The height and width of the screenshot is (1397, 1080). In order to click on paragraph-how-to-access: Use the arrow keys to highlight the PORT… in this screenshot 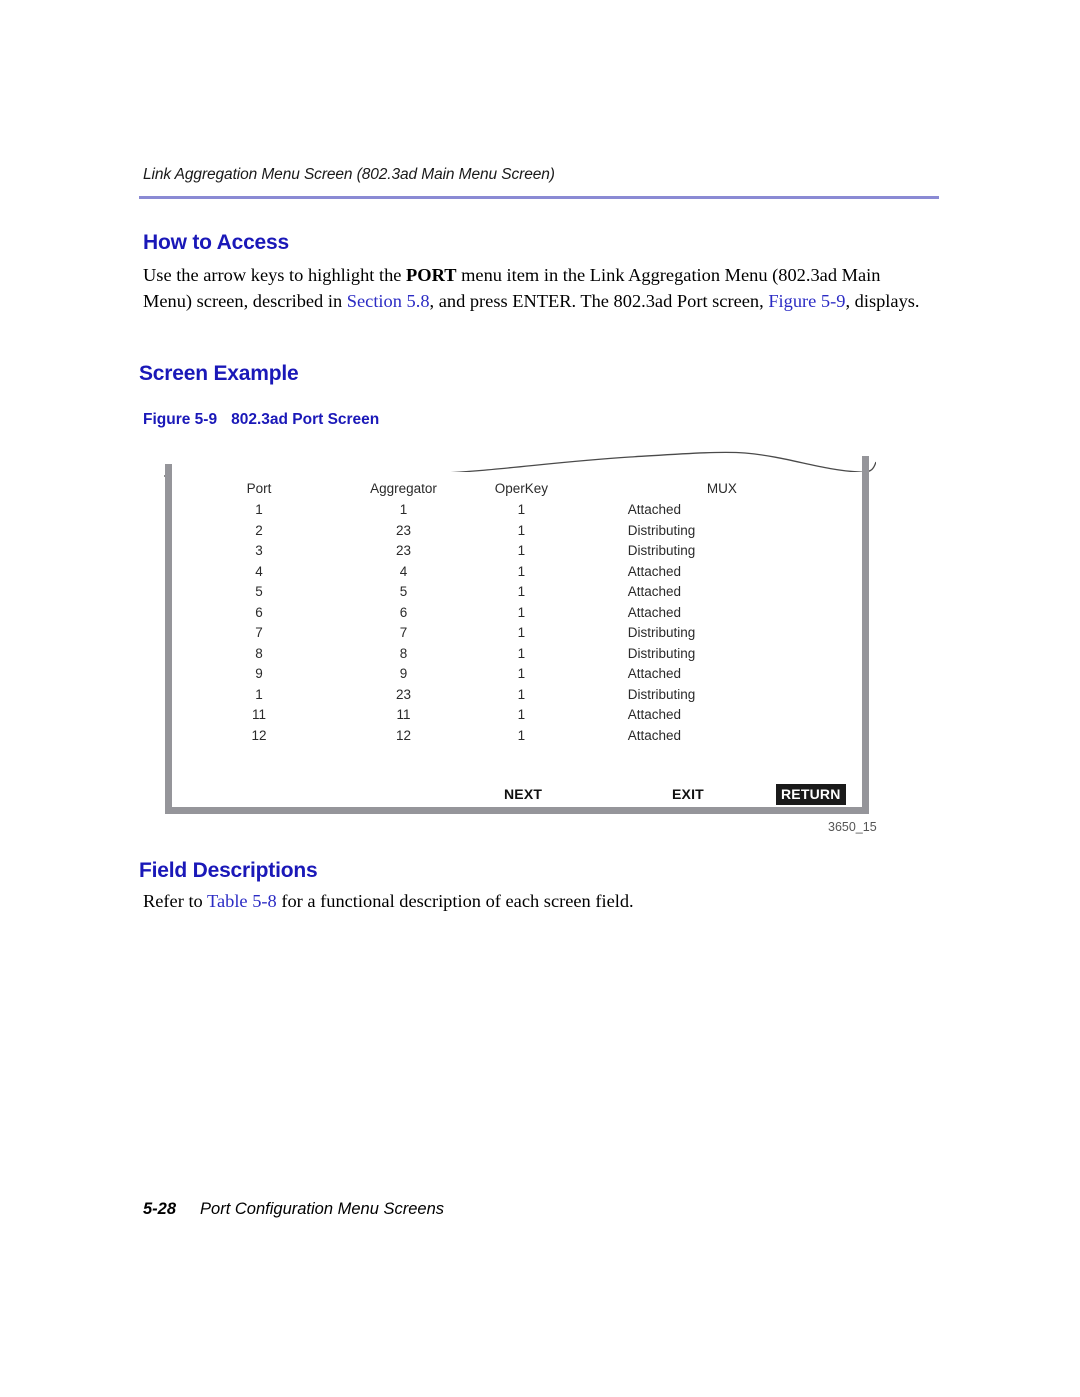, I will do `click(533, 288)`.